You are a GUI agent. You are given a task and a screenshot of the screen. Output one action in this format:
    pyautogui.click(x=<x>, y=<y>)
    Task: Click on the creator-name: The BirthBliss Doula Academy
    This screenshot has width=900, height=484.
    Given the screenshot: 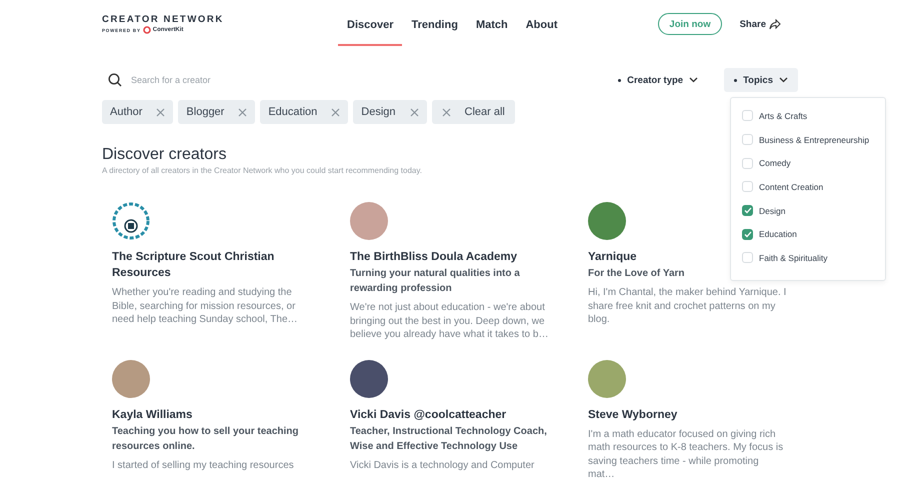 What is the action you would take?
    pyautogui.click(x=450, y=257)
    